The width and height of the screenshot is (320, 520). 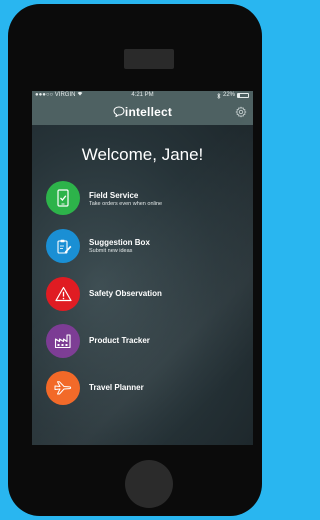 What do you see at coordinates (126, 204) in the screenshot?
I see `field-service-subtitle: Take orders even when online` at bounding box center [126, 204].